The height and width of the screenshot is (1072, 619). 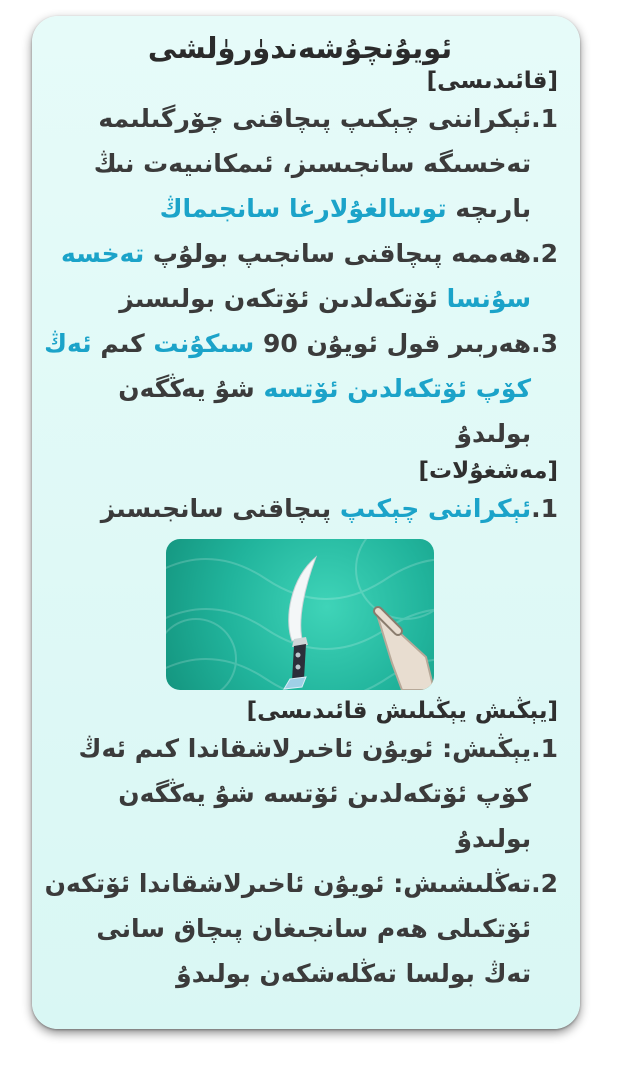 I want to click on item-text-part: ئۆتكەلدىن ئۆتكەن بولىسىز, so click(x=283, y=298).